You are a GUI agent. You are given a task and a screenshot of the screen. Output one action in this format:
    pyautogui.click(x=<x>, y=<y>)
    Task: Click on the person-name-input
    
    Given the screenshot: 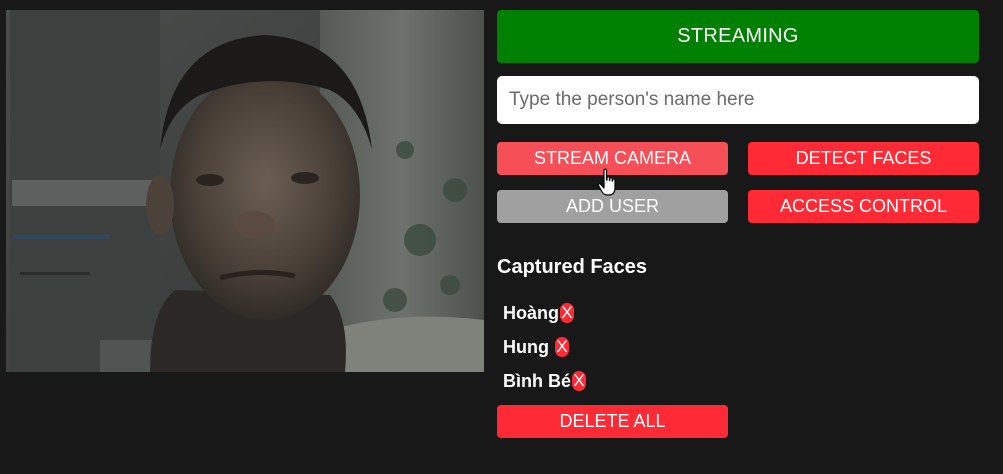 What is the action you would take?
    pyautogui.click(x=738, y=100)
    